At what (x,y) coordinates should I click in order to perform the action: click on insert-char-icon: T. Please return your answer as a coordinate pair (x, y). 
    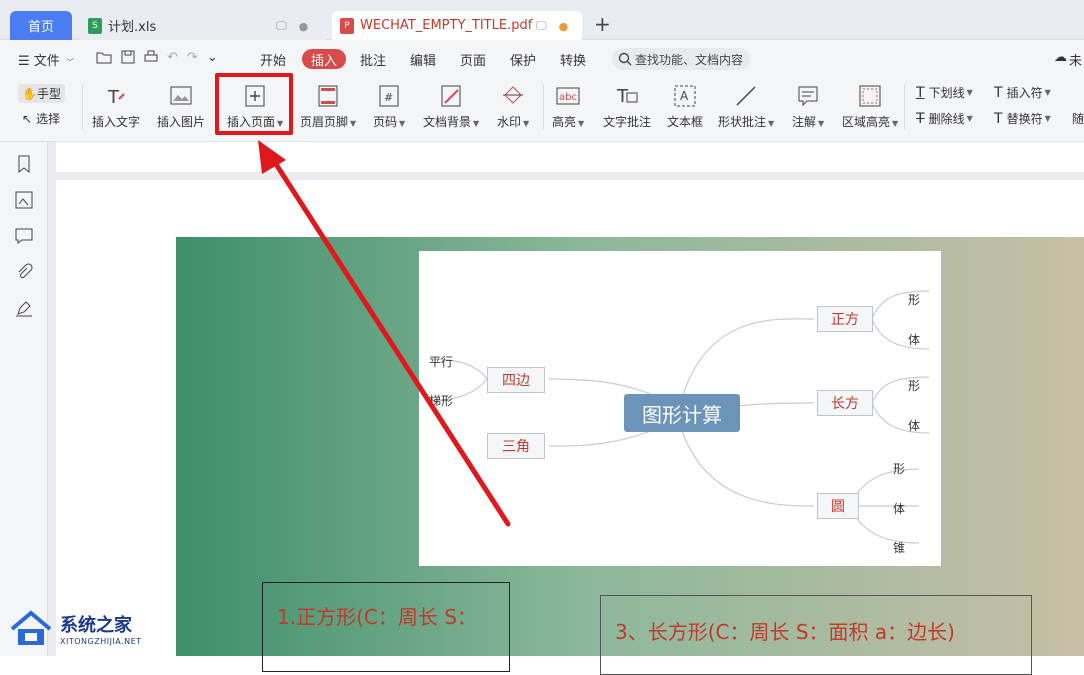
    Looking at the image, I should click on (998, 92).